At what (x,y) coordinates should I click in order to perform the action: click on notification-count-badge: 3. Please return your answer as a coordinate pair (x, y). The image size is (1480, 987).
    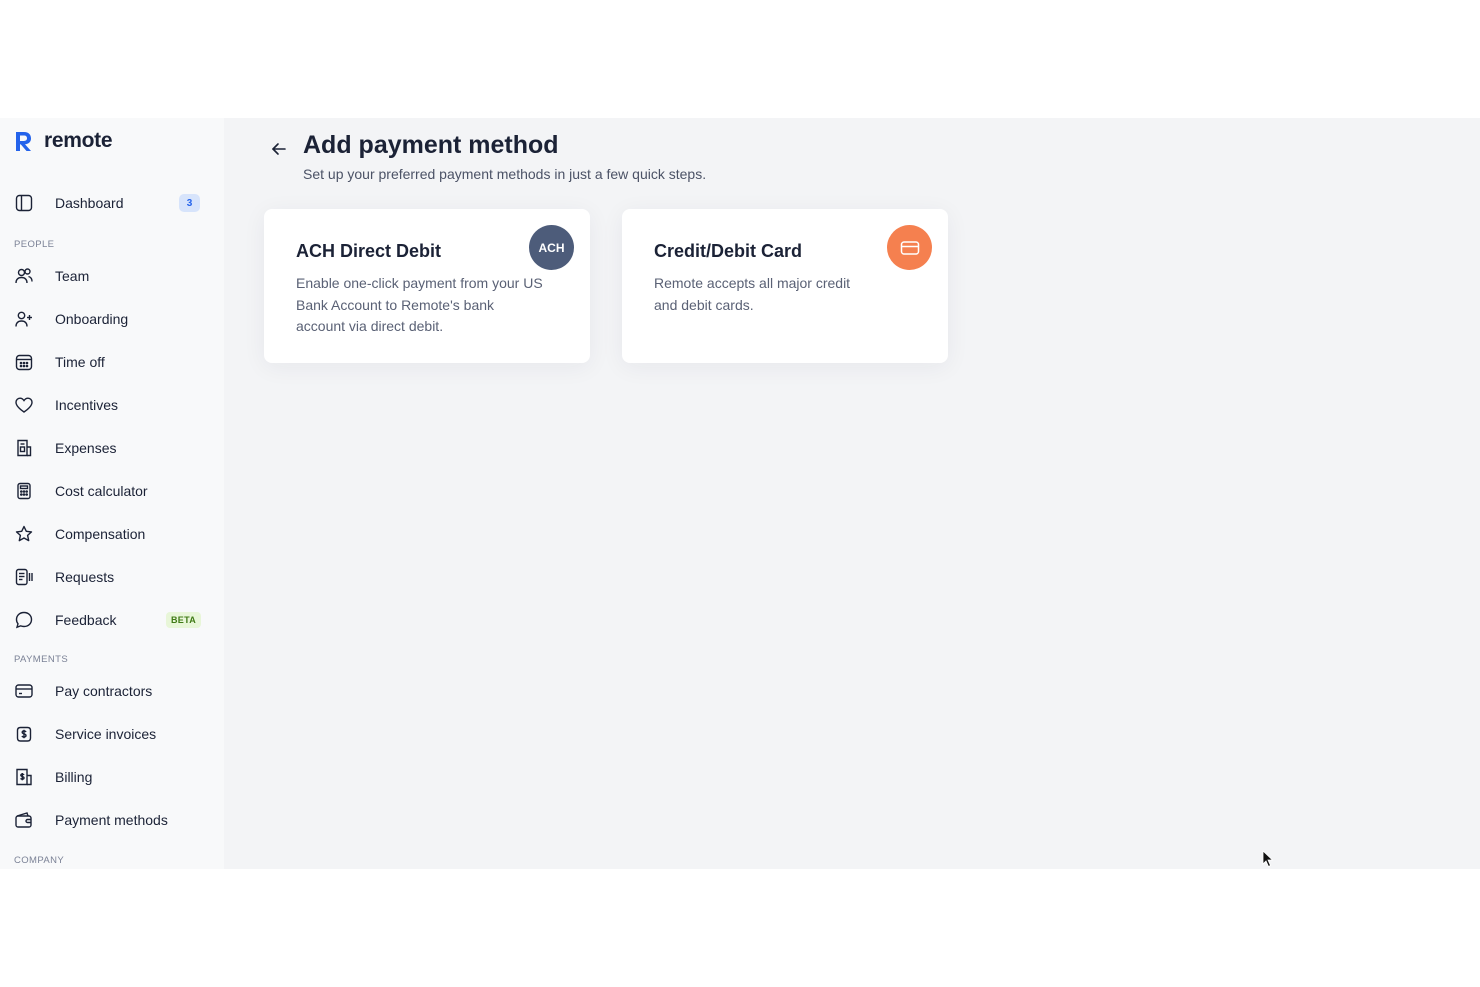
    Looking at the image, I should click on (189, 203).